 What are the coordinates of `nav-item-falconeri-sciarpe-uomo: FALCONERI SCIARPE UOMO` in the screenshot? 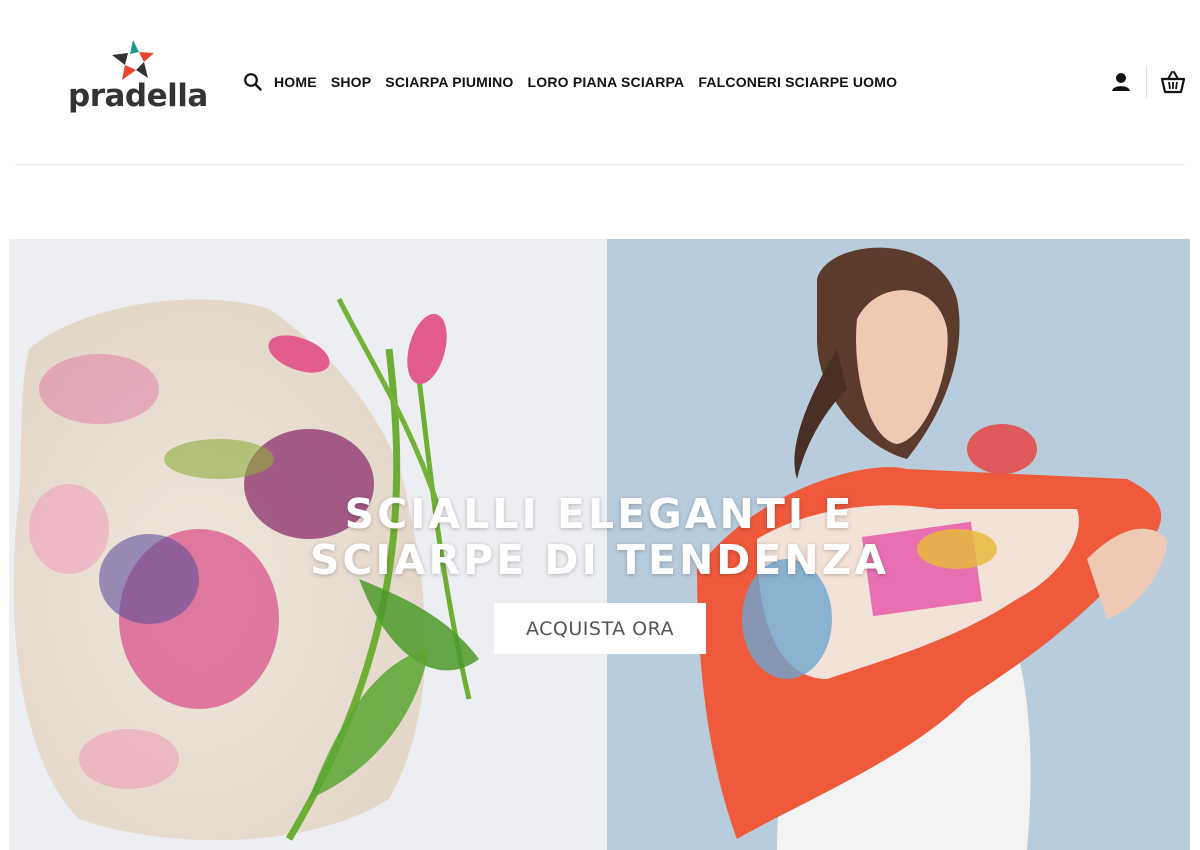 It's located at (797, 82).